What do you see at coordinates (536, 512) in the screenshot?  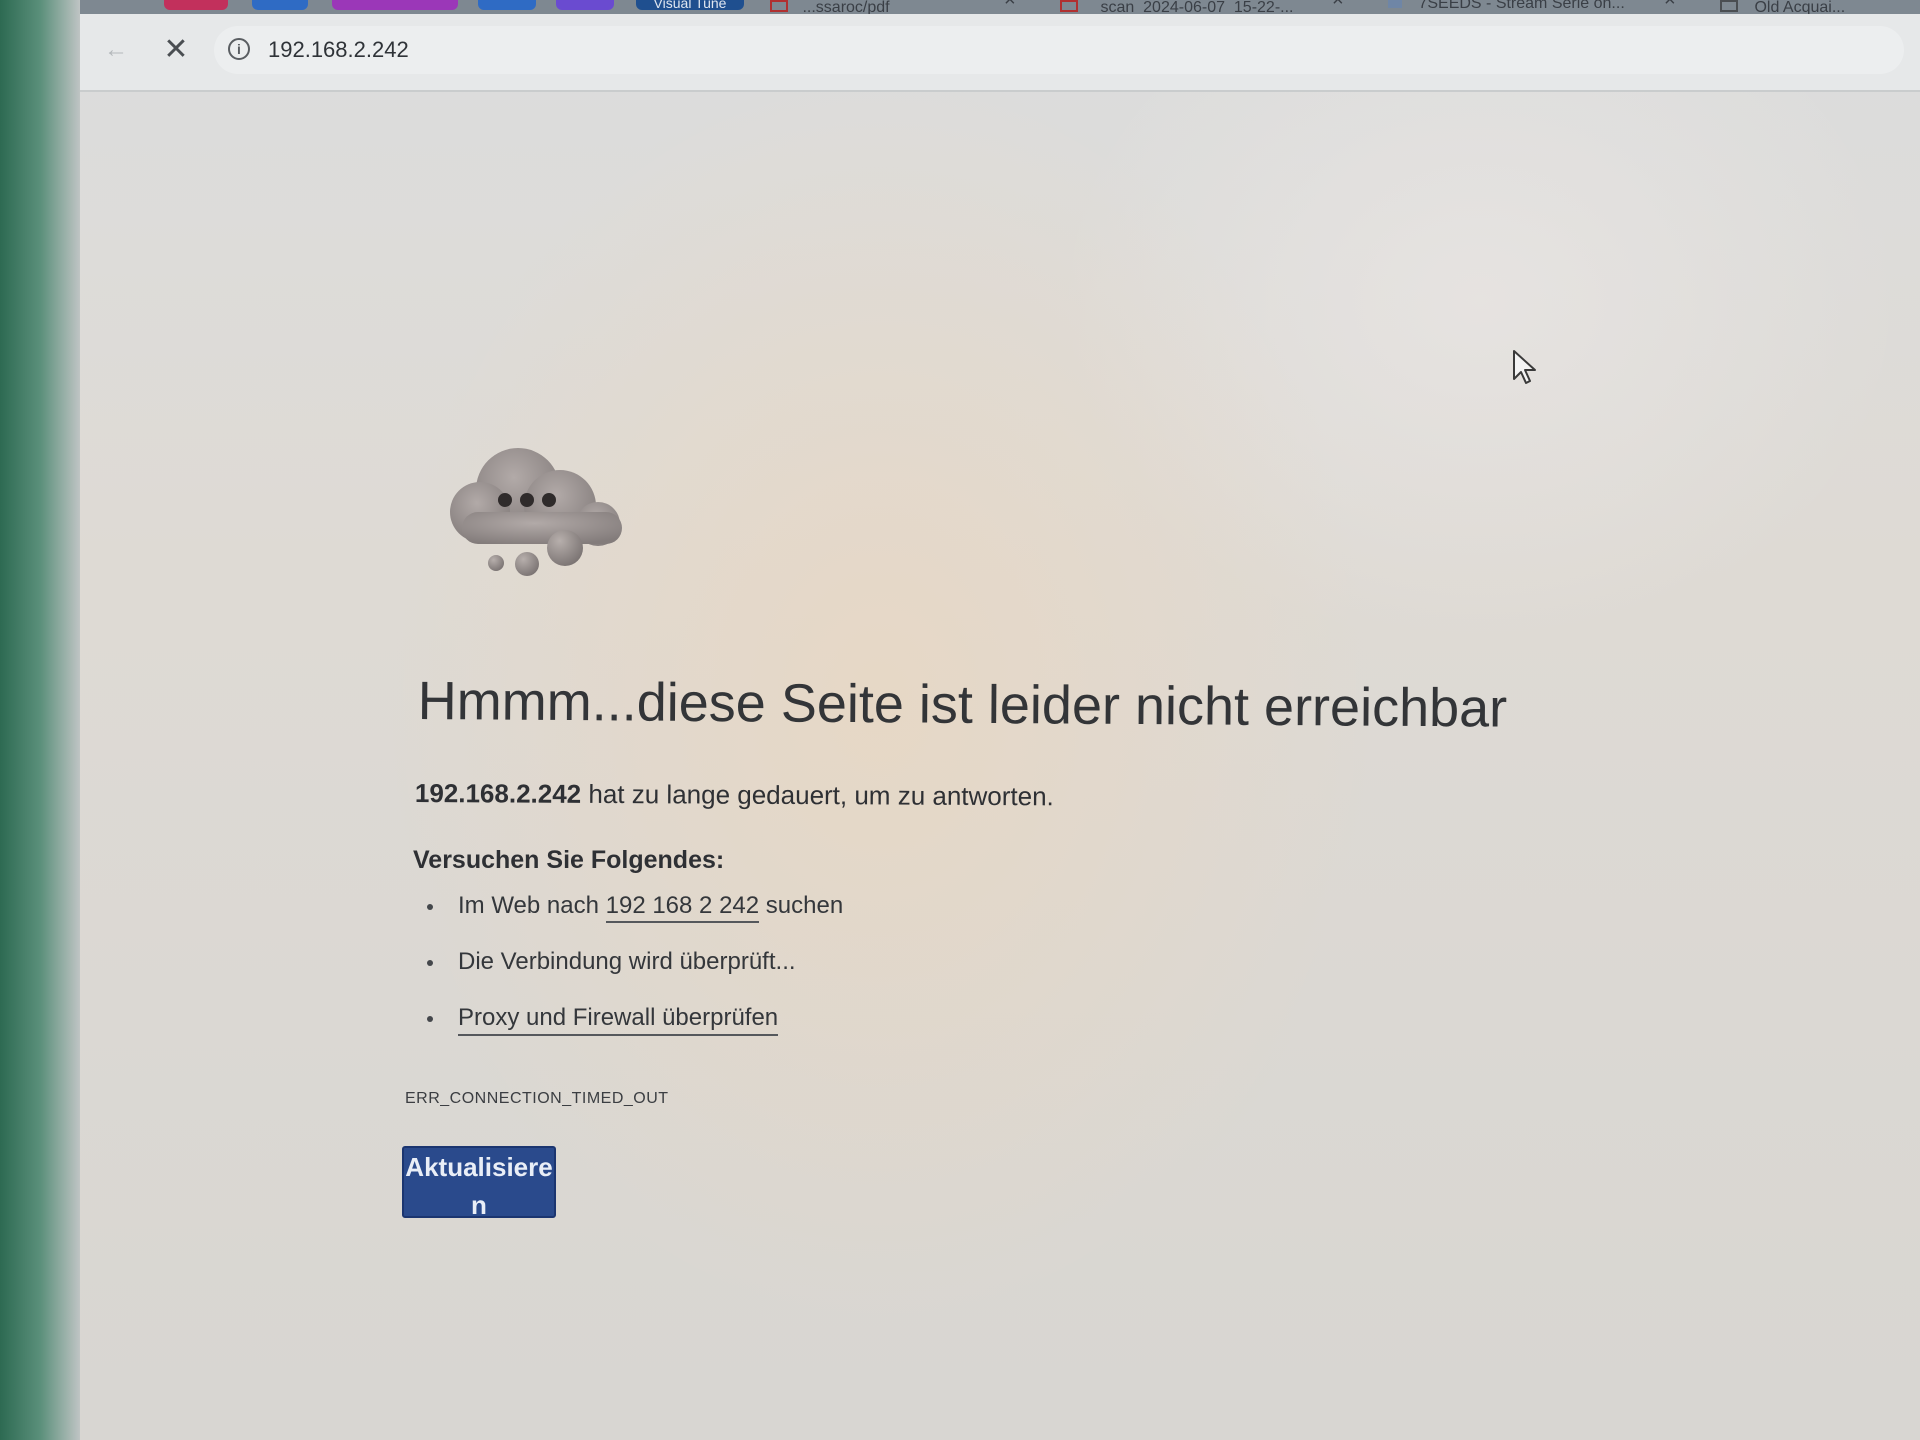 I see `cloud-thinking-icon` at bounding box center [536, 512].